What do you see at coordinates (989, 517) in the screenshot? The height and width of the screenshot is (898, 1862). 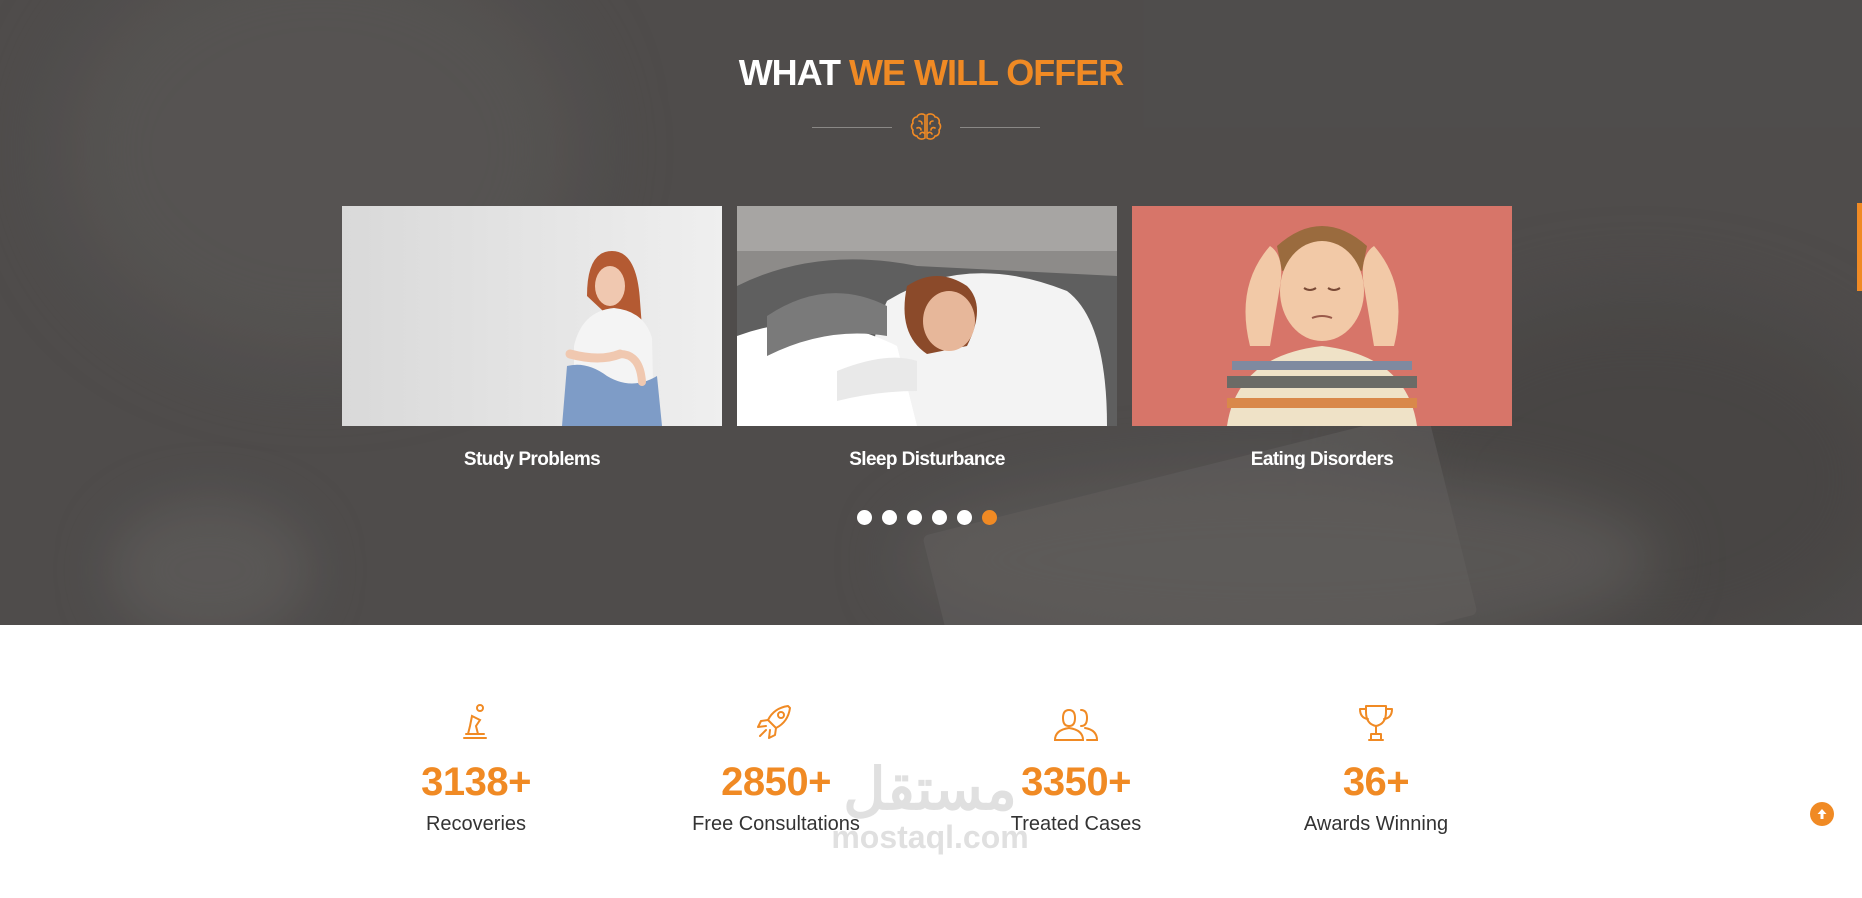 I see `carousel-dot-active` at bounding box center [989, 517].